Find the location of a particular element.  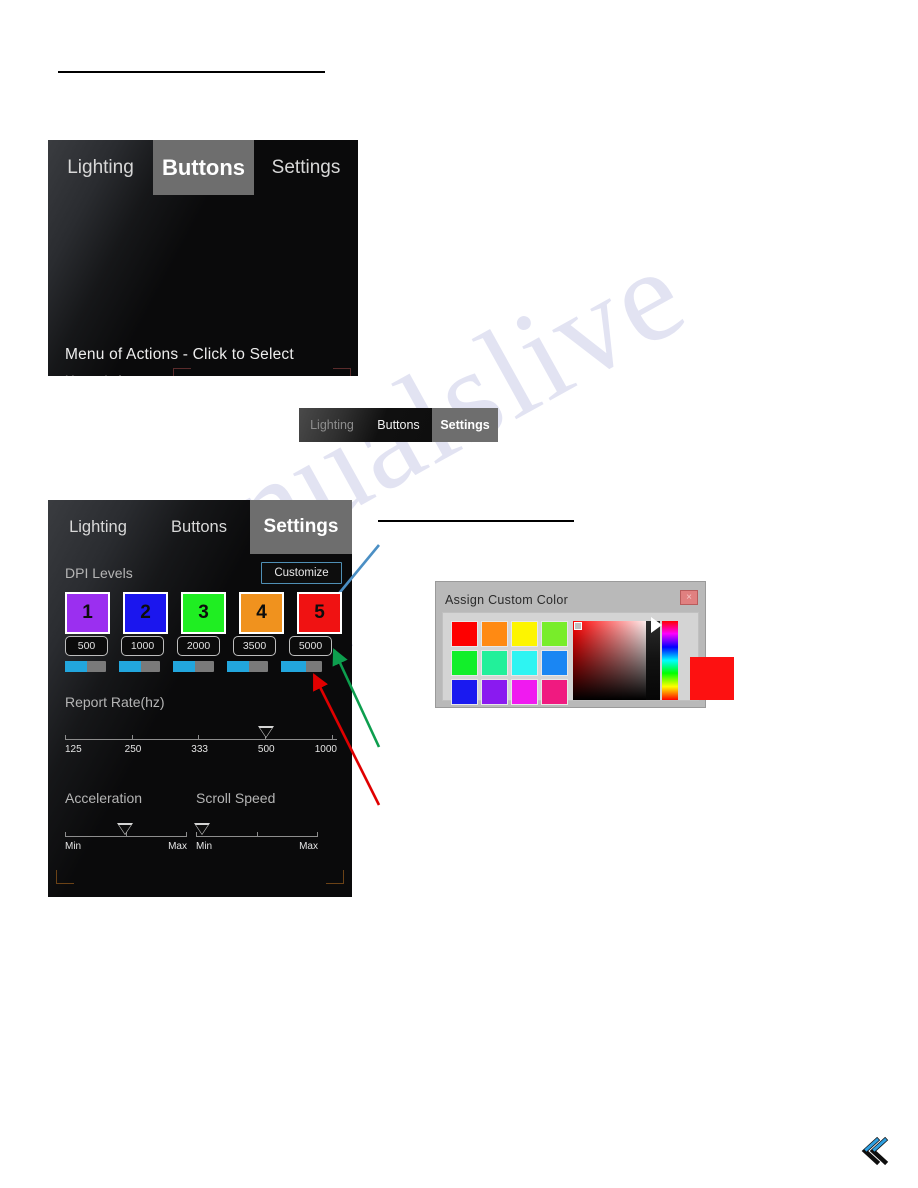

color-dialog-body is located at coordinates (588, 658).